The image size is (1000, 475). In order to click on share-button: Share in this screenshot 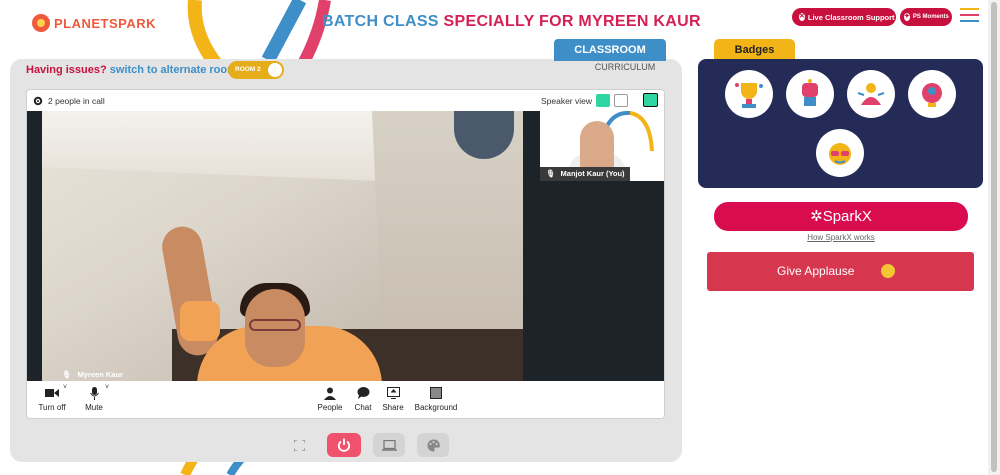, I will do `click(393, 399)`.